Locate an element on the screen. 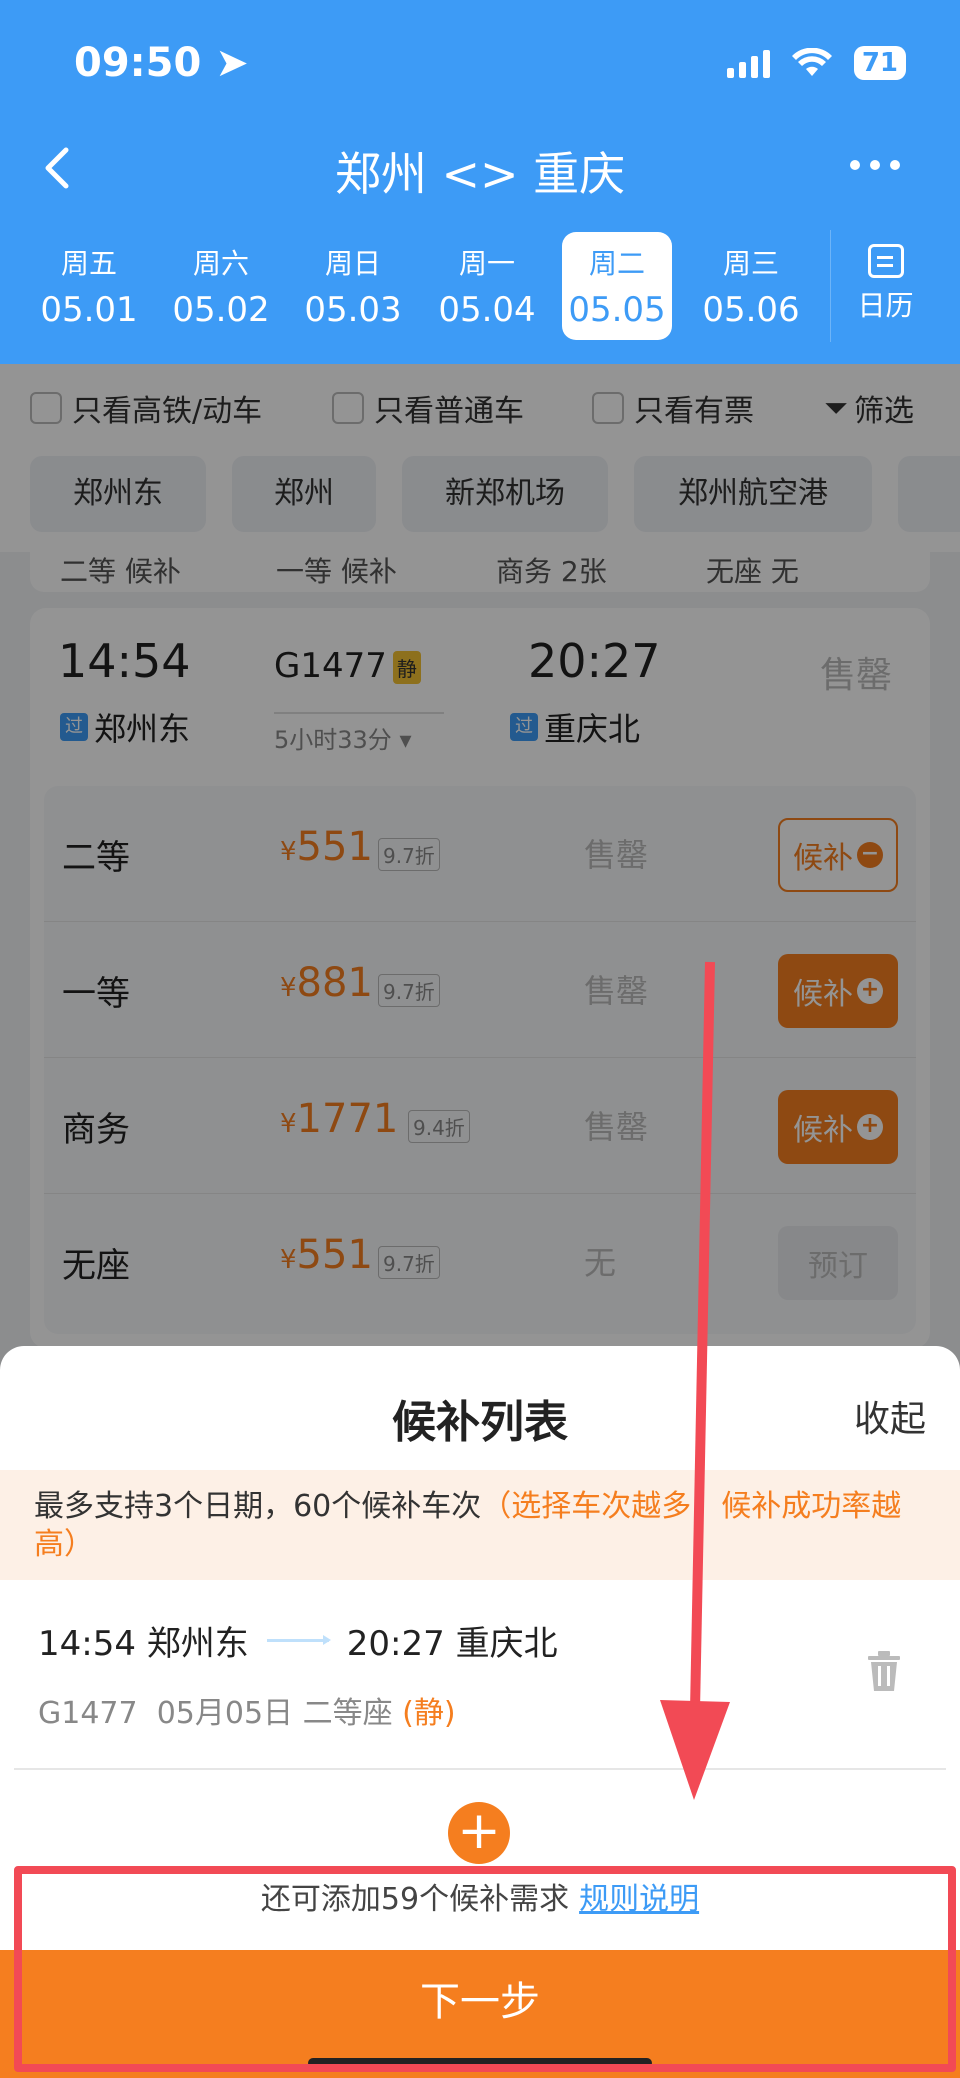 The width and height of the screenshot is (960, 2078). waitlist-item: 14:54 郑州东 20:27 重庆北 G1477 05月05日 二等座 (静) is located at coordinates (480, 1675).